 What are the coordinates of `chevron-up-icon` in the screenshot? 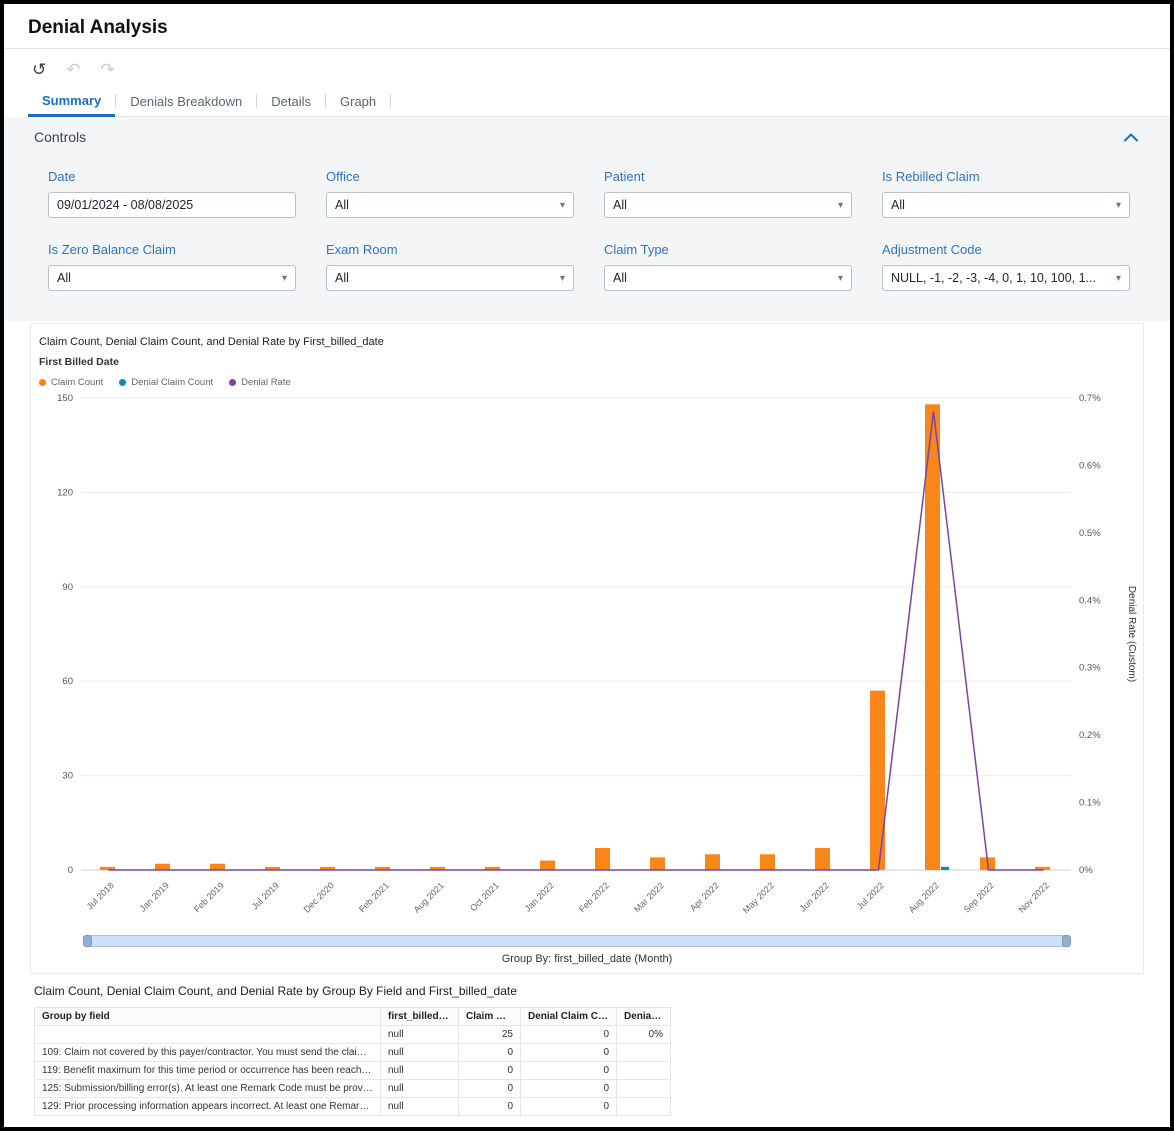 It's located at (1131, 137).